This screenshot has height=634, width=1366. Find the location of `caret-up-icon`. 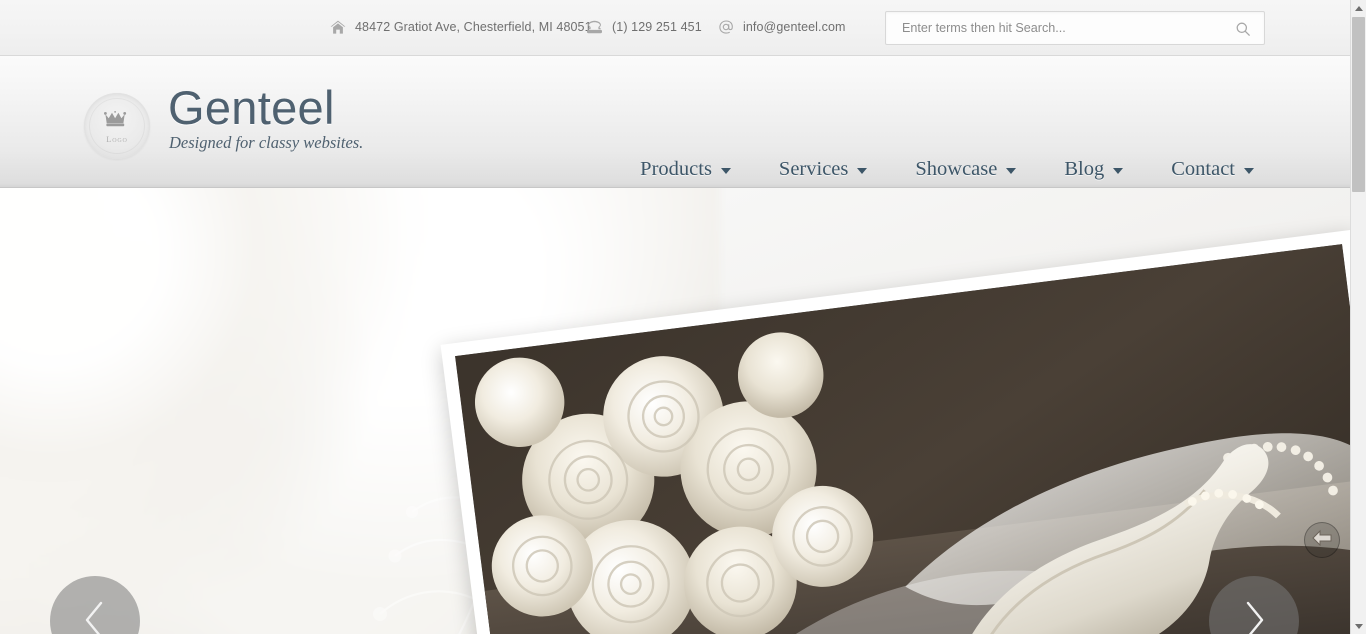

caret-up-icon is located at coordinates (1358, 8).